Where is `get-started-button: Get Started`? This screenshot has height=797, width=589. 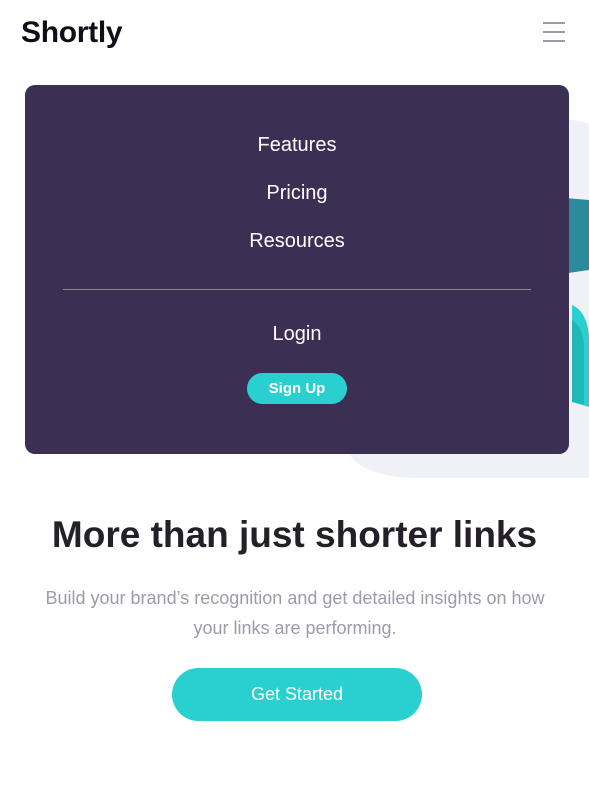
get-started-button: Get Started is located at coordinates (297, 694).